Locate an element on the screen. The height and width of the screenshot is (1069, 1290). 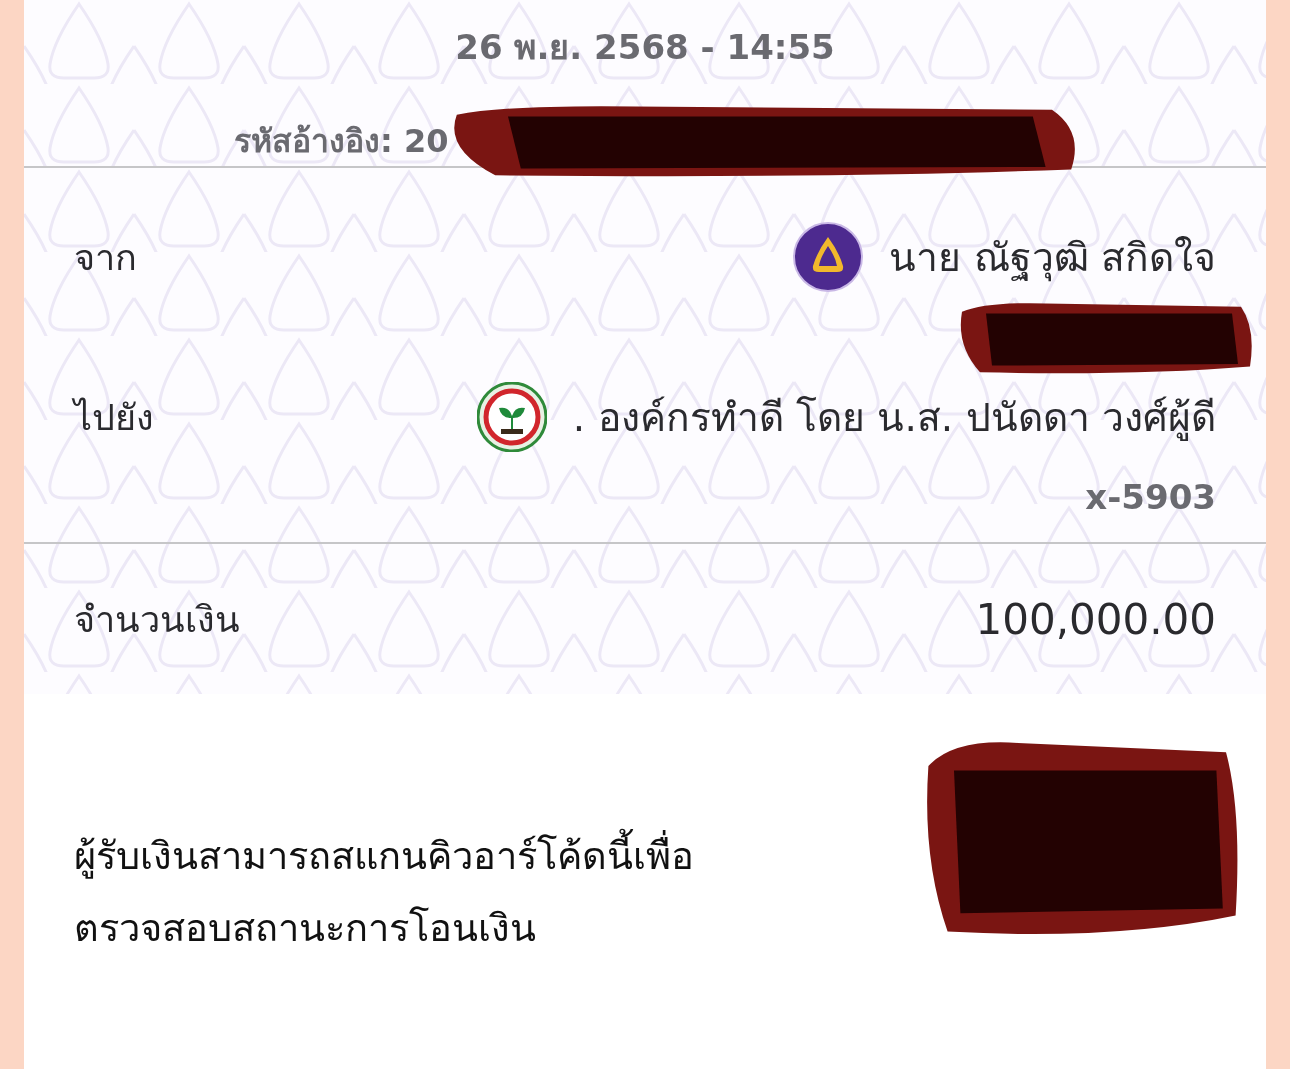
amount-value: 100,000.00 is located at coordinates (1095, 619).